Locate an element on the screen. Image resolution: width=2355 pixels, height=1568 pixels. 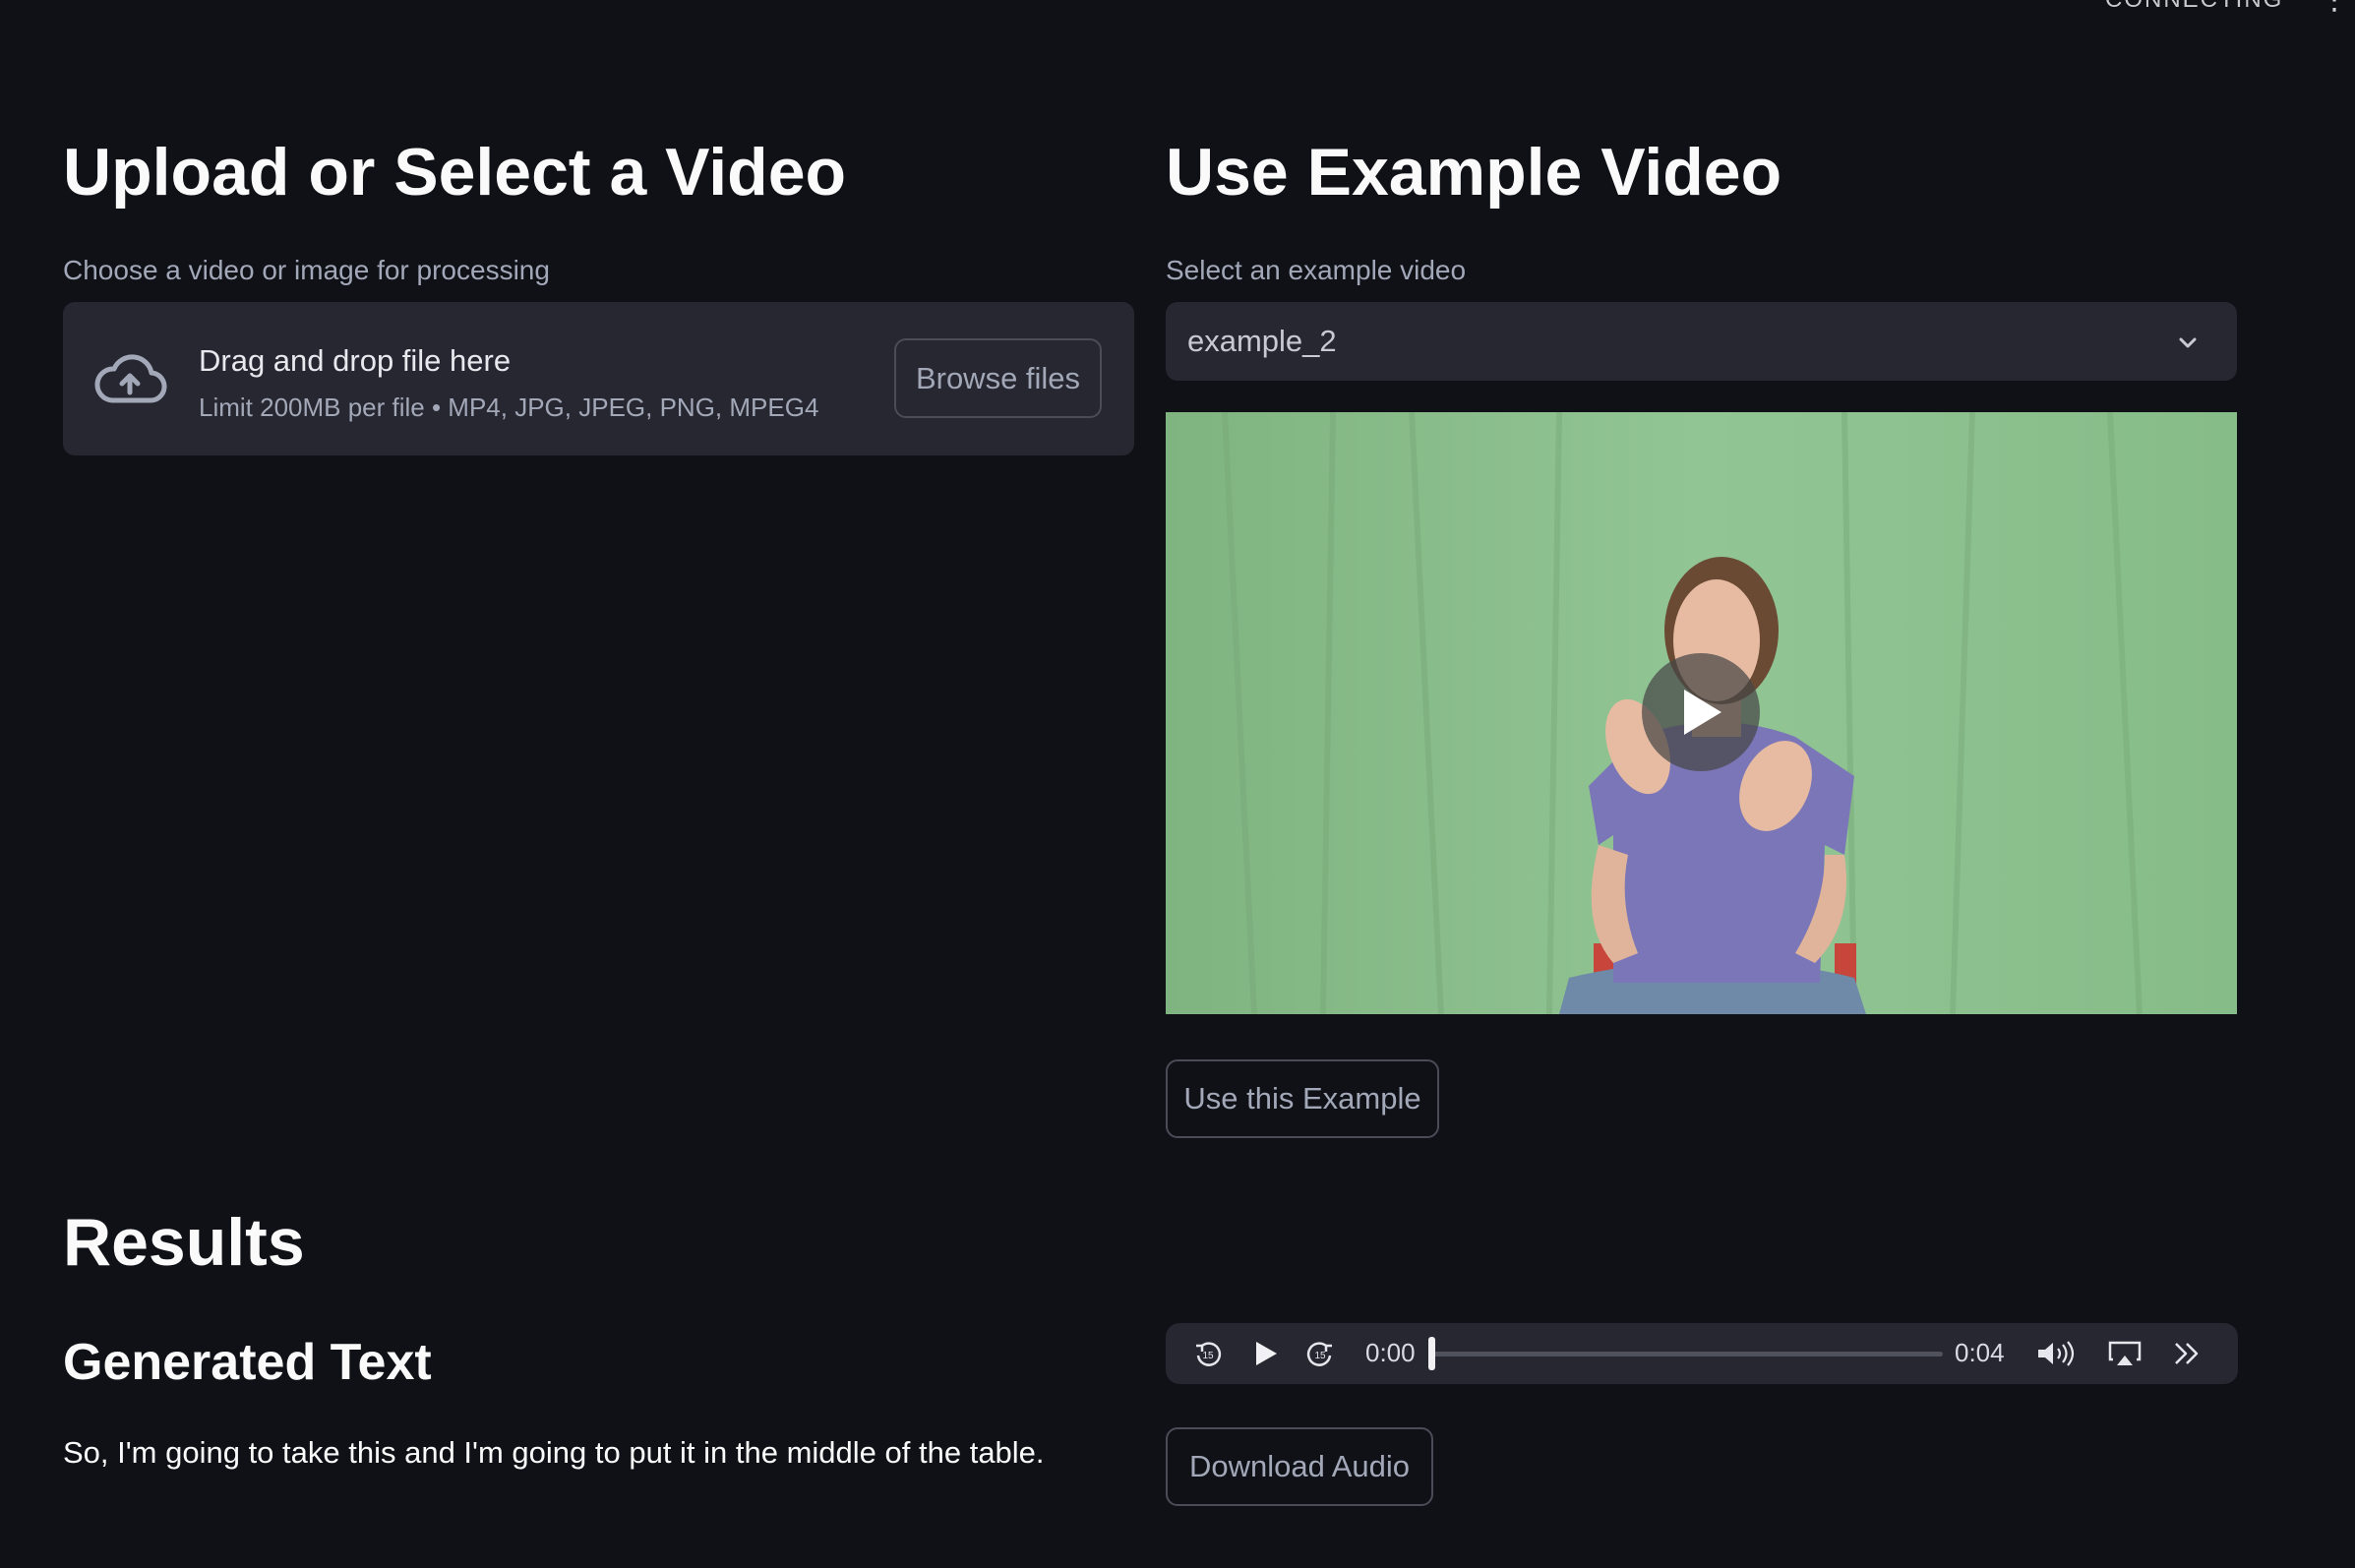
chevron-down-icon is located at coordinates (2188, 343).